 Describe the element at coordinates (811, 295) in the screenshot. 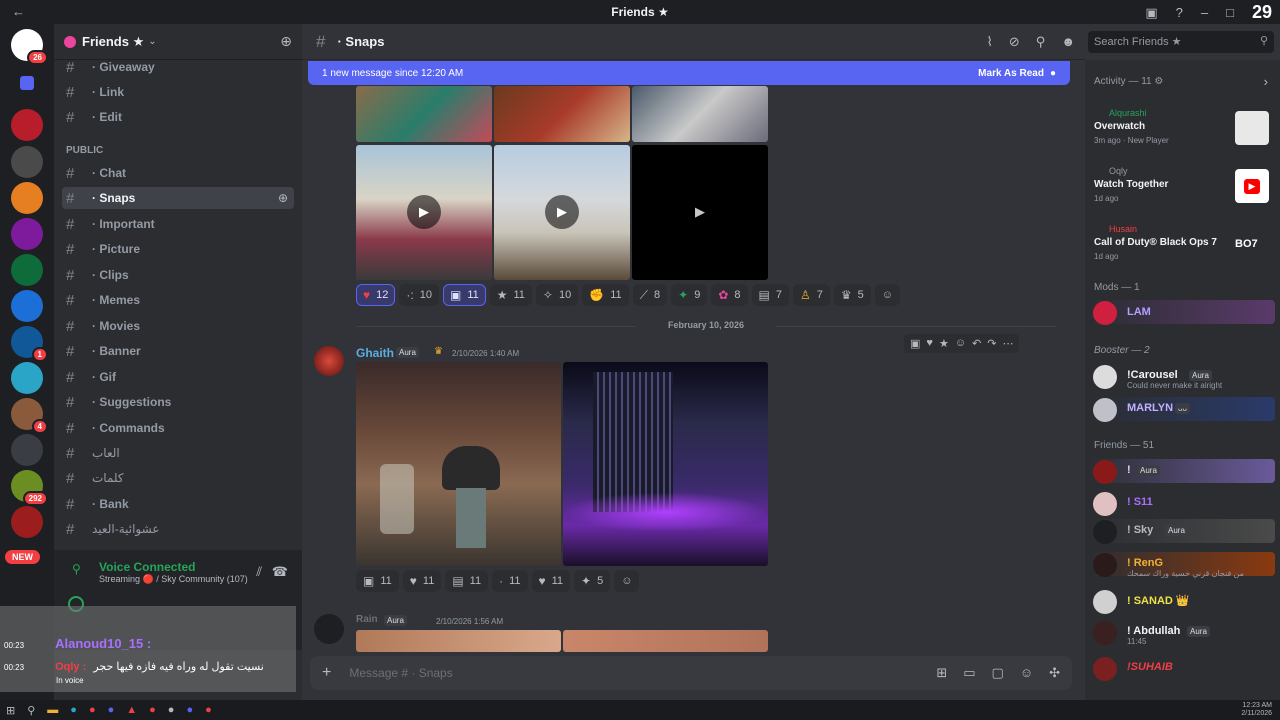

I see `reaction: ♙ 7` at that location.